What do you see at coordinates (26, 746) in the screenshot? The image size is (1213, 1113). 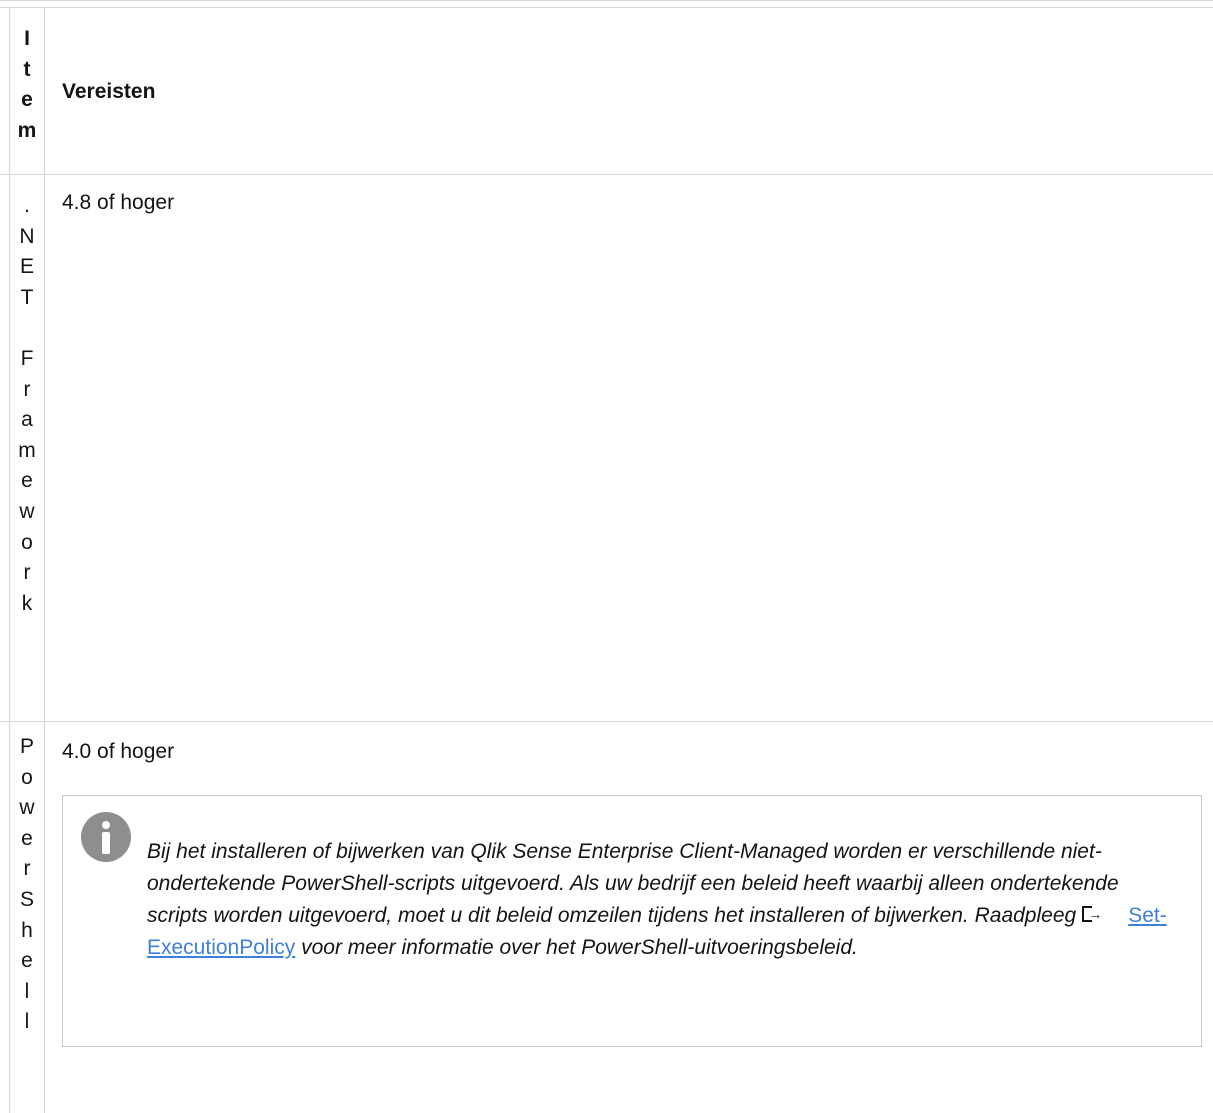 I see `item-char: P` at bounding box center [26, 746].